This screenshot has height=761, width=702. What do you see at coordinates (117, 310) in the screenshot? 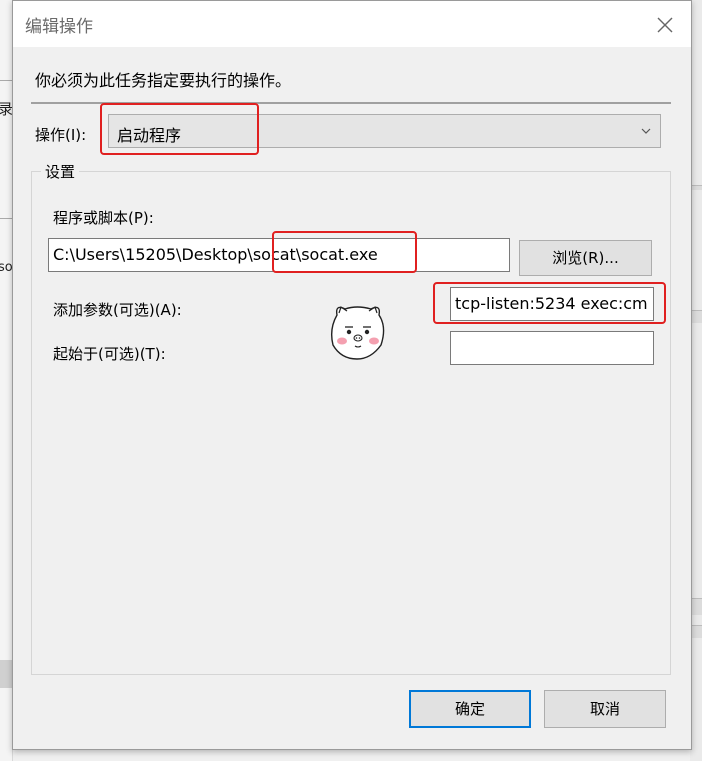
I see `arguments-label: 添加参数(可选)(A):` at bounding box center [117, 310].